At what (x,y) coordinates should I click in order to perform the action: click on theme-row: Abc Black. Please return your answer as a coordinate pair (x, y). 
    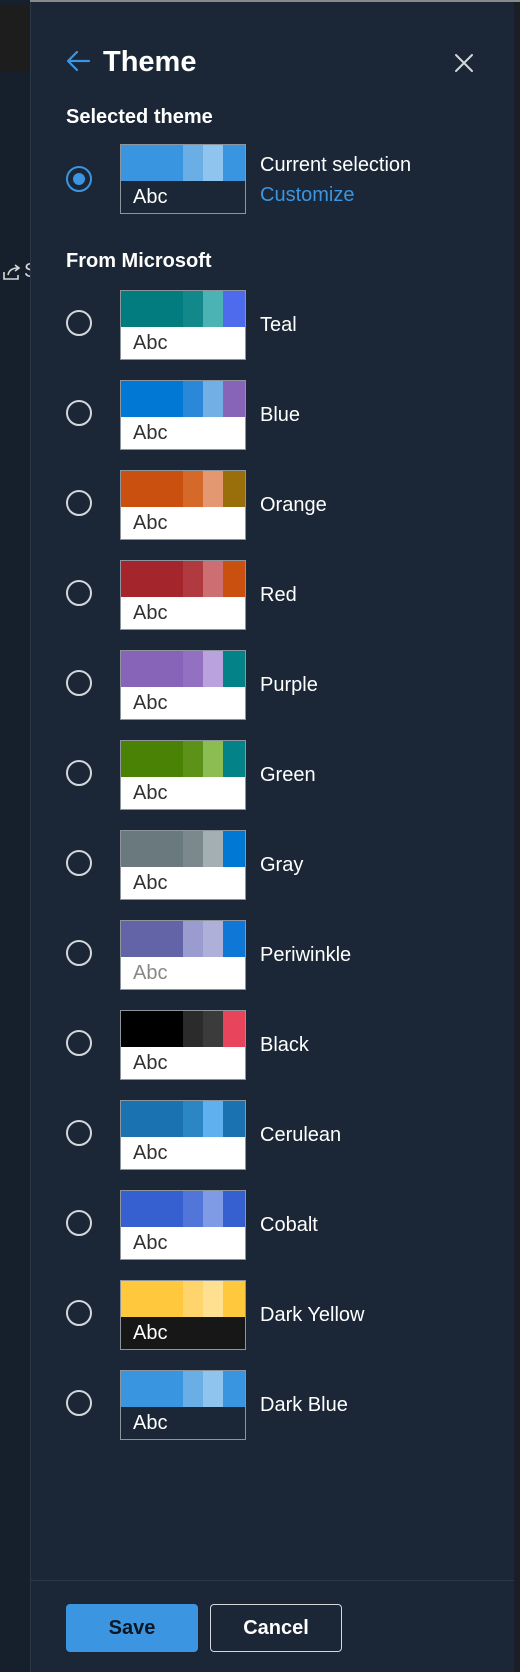
    Looking at the image, I should click on (272, 1045).